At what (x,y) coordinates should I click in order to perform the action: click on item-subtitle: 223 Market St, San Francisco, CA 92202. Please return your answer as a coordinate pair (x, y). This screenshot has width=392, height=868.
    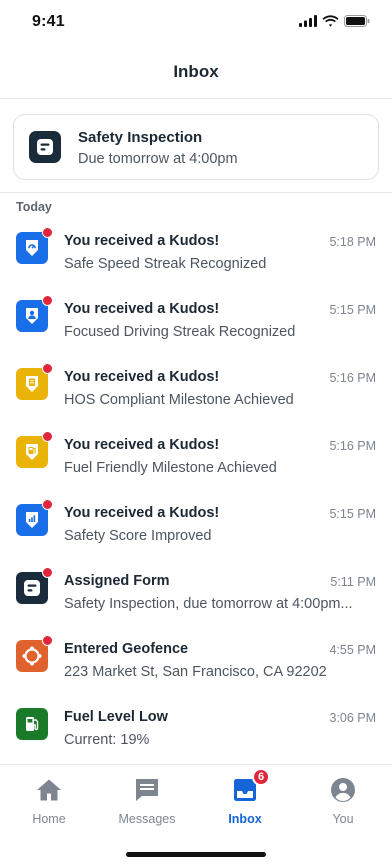
    Looking at the image, I should click on (195, 672).